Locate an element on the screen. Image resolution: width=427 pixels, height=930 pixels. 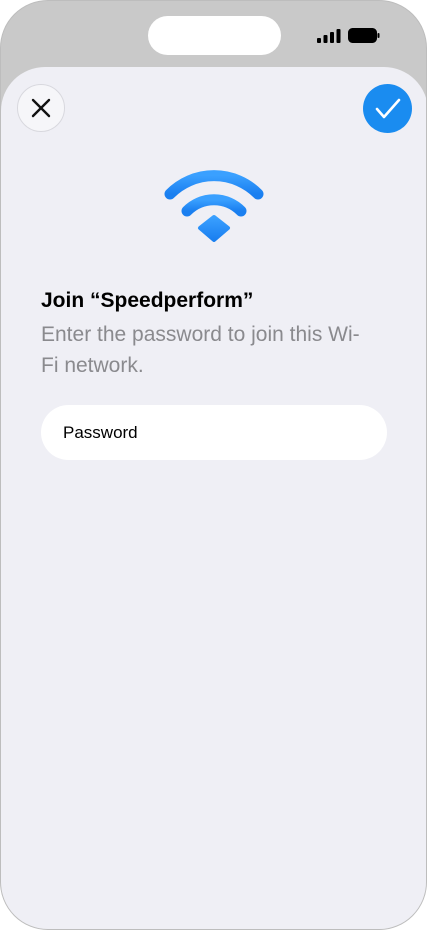
status-bar is located at coordinates (213, 34).